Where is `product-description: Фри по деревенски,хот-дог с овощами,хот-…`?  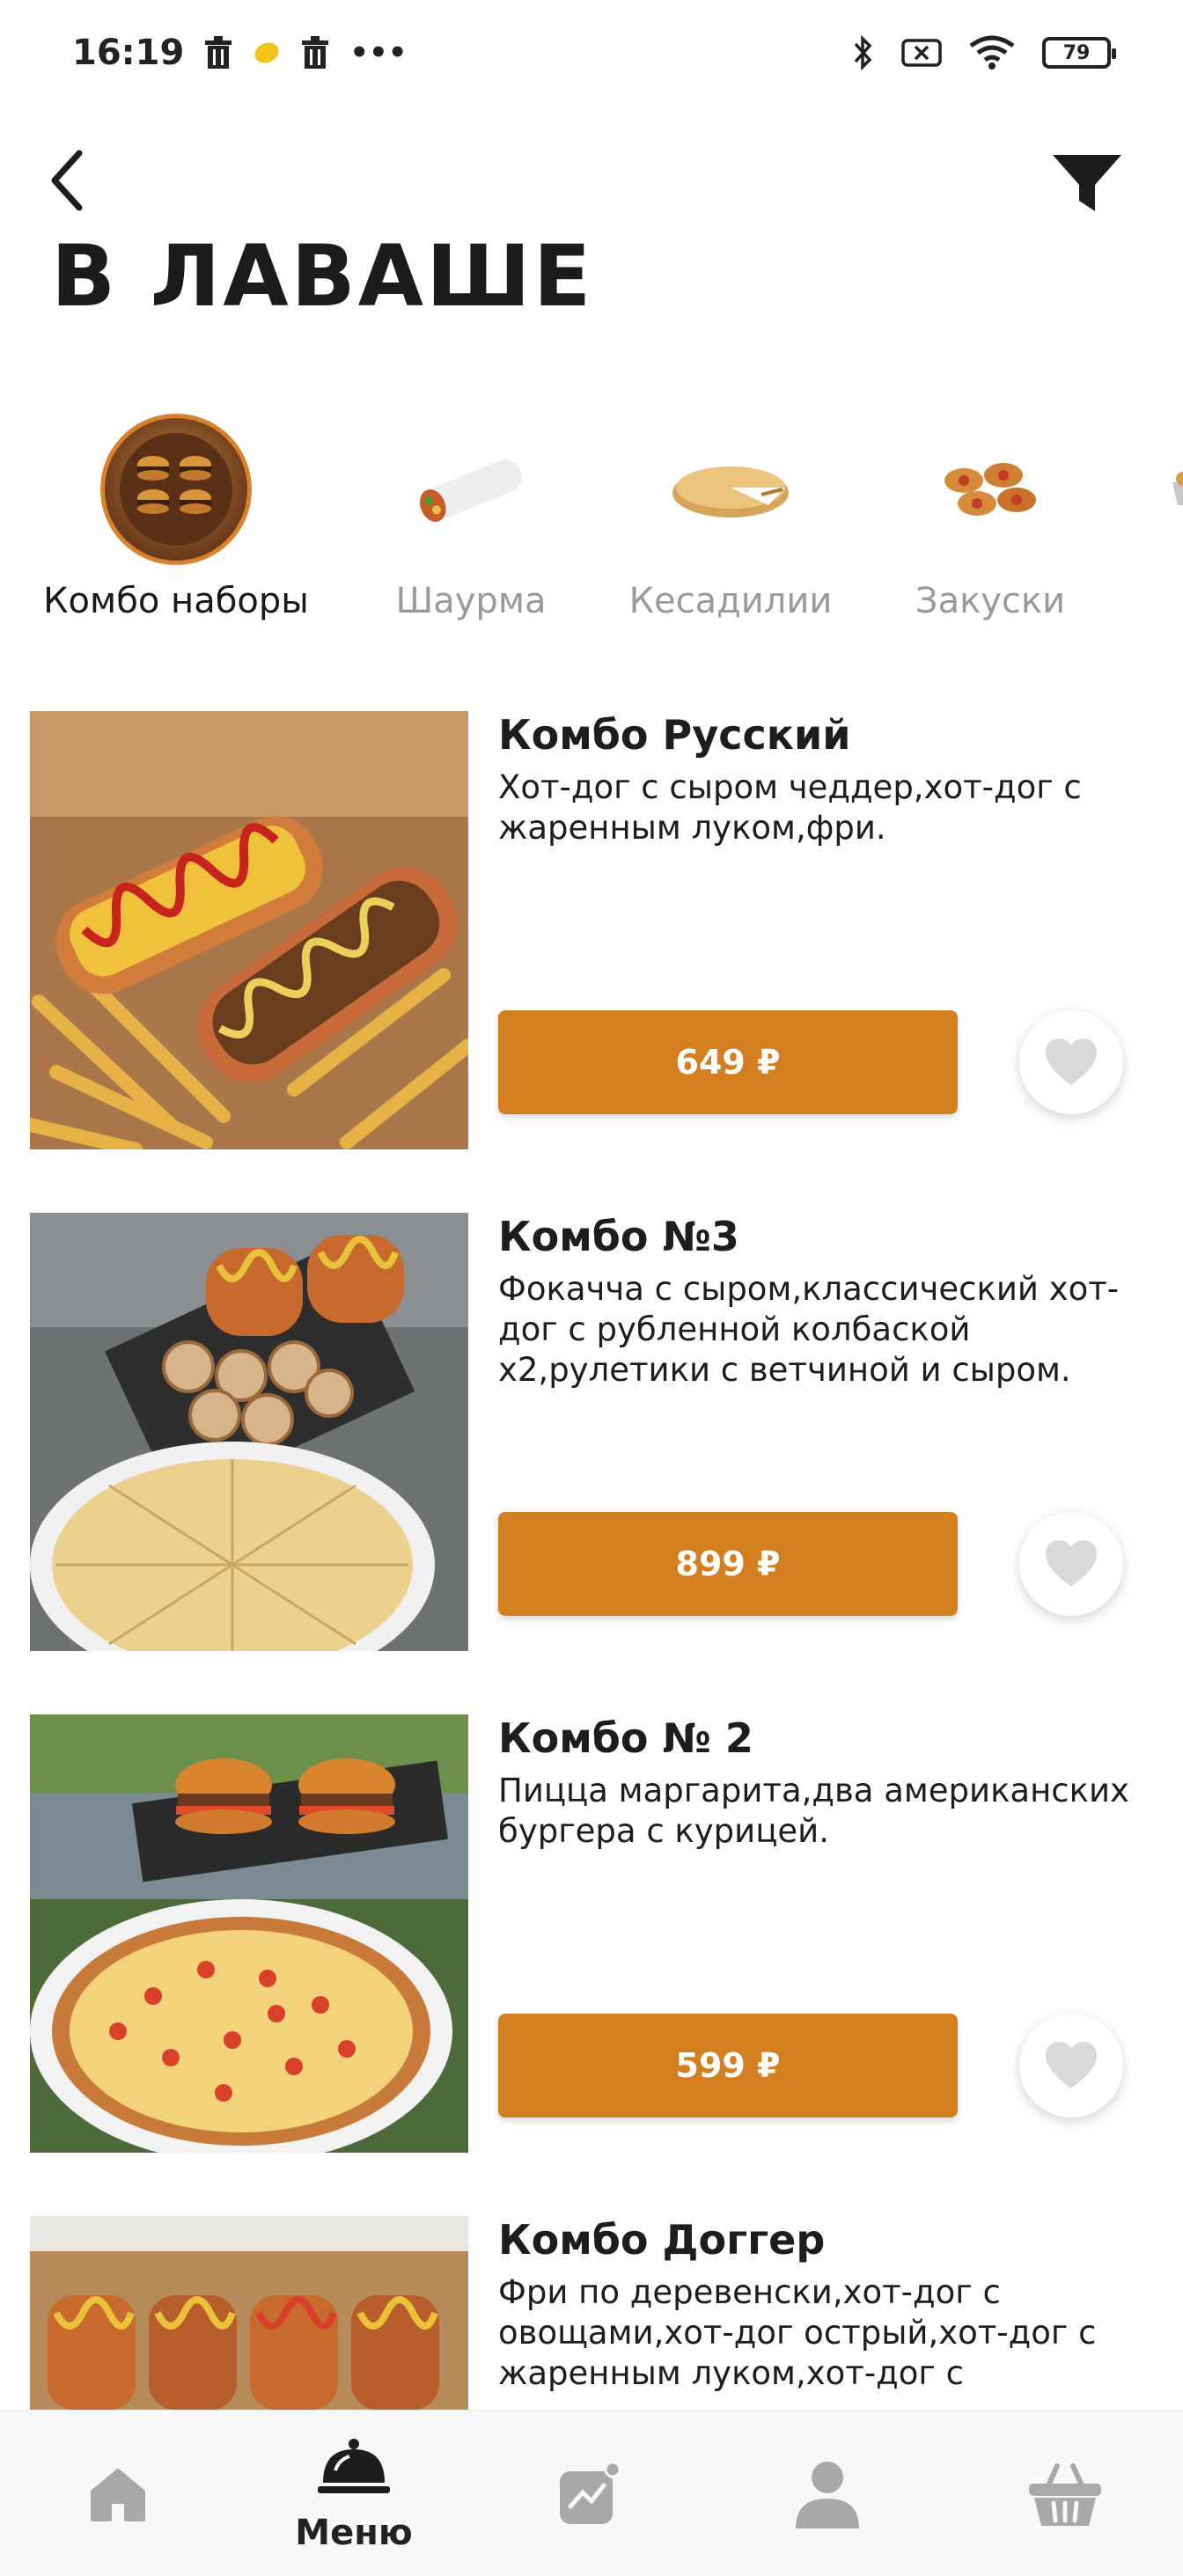
product-description: Фри по деревенски,хот-дог с овощами,хот-… is located at coordinates (797, 2332).